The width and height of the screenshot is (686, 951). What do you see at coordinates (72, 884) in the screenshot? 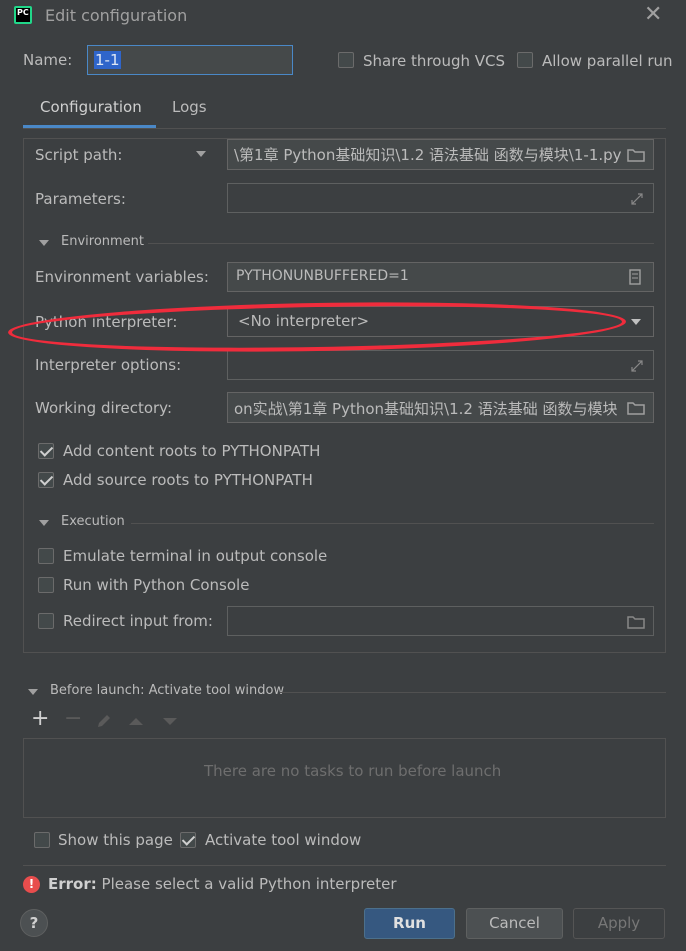
I see `error-prefix: Error:` at bounding box center [72, 884].